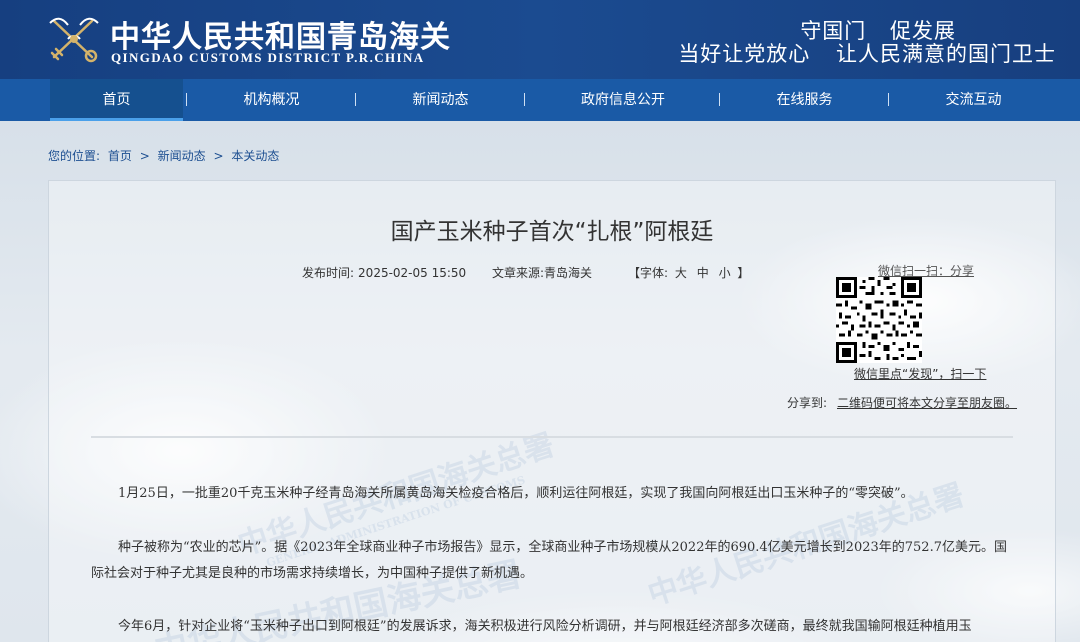  Describe the element at coordinates (568, 273) in the screenshot. I see `source-value: 青岛海关` at that location.